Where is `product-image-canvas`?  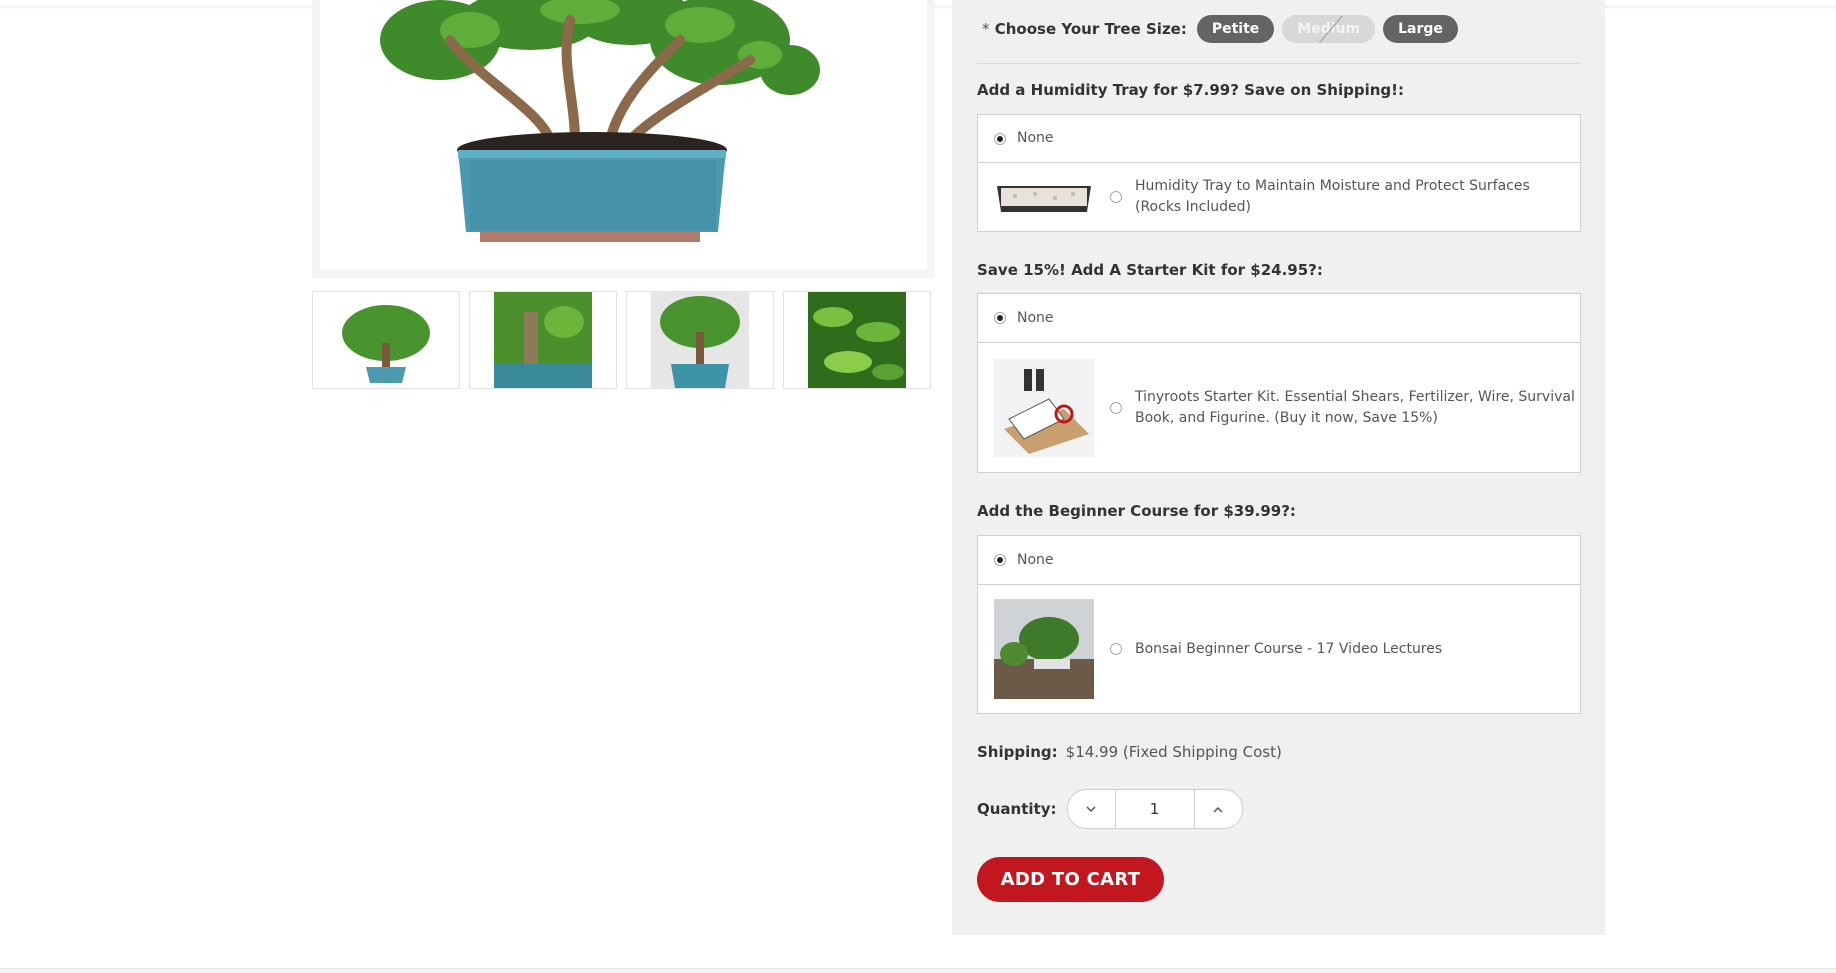 product-image-canvas is located at coordinates (623, 135).